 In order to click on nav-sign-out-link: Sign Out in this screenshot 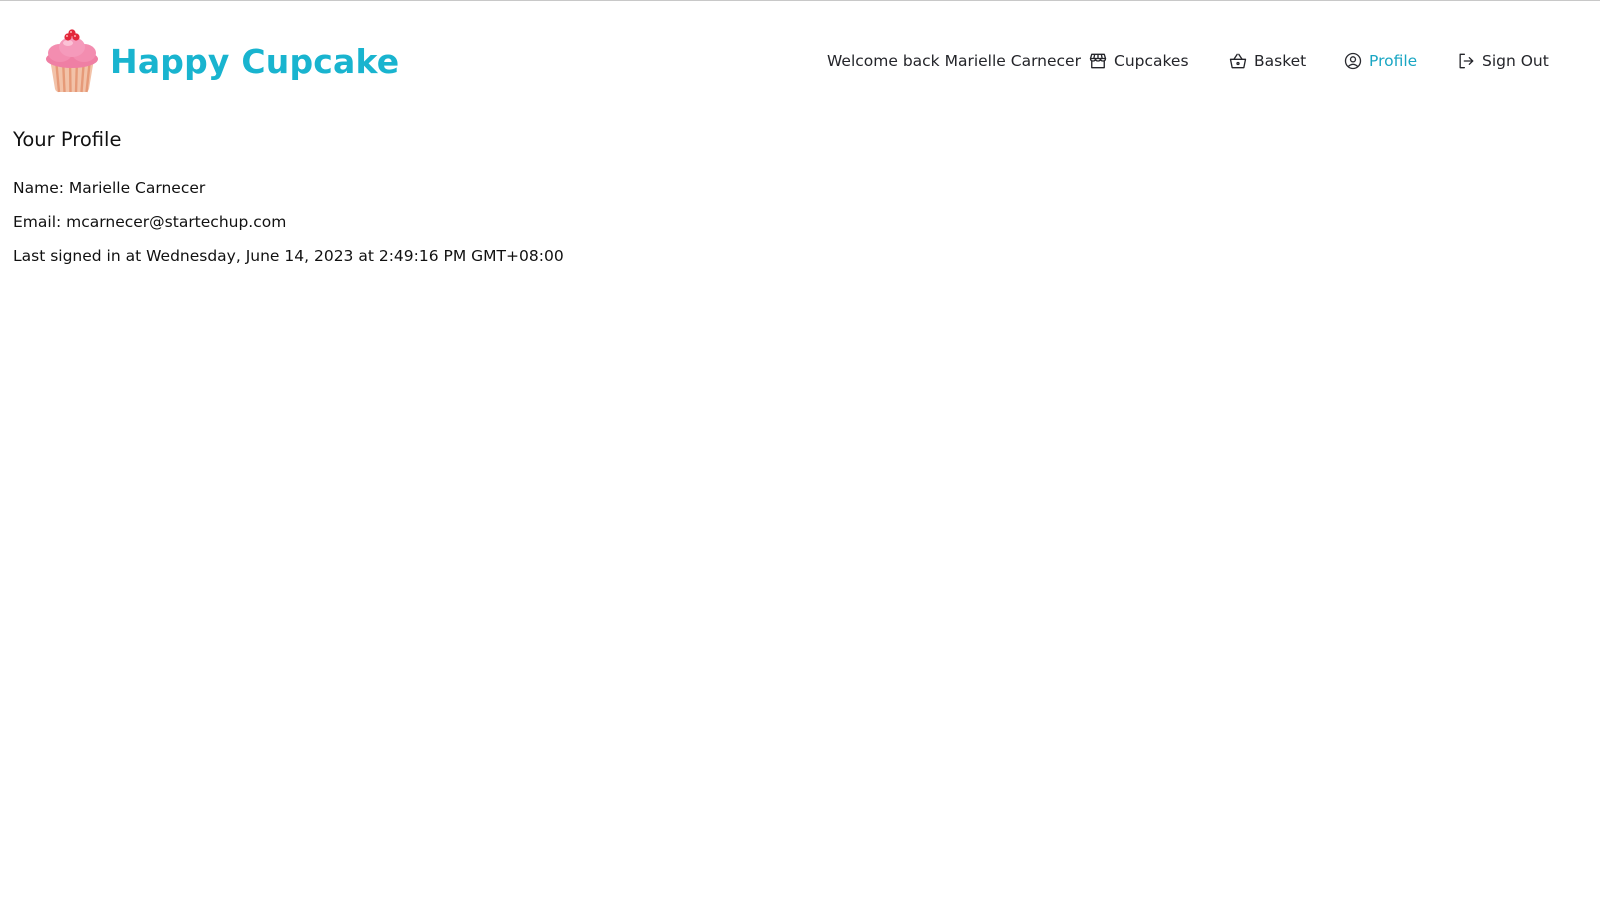, I will do `click(1502, 61)`.